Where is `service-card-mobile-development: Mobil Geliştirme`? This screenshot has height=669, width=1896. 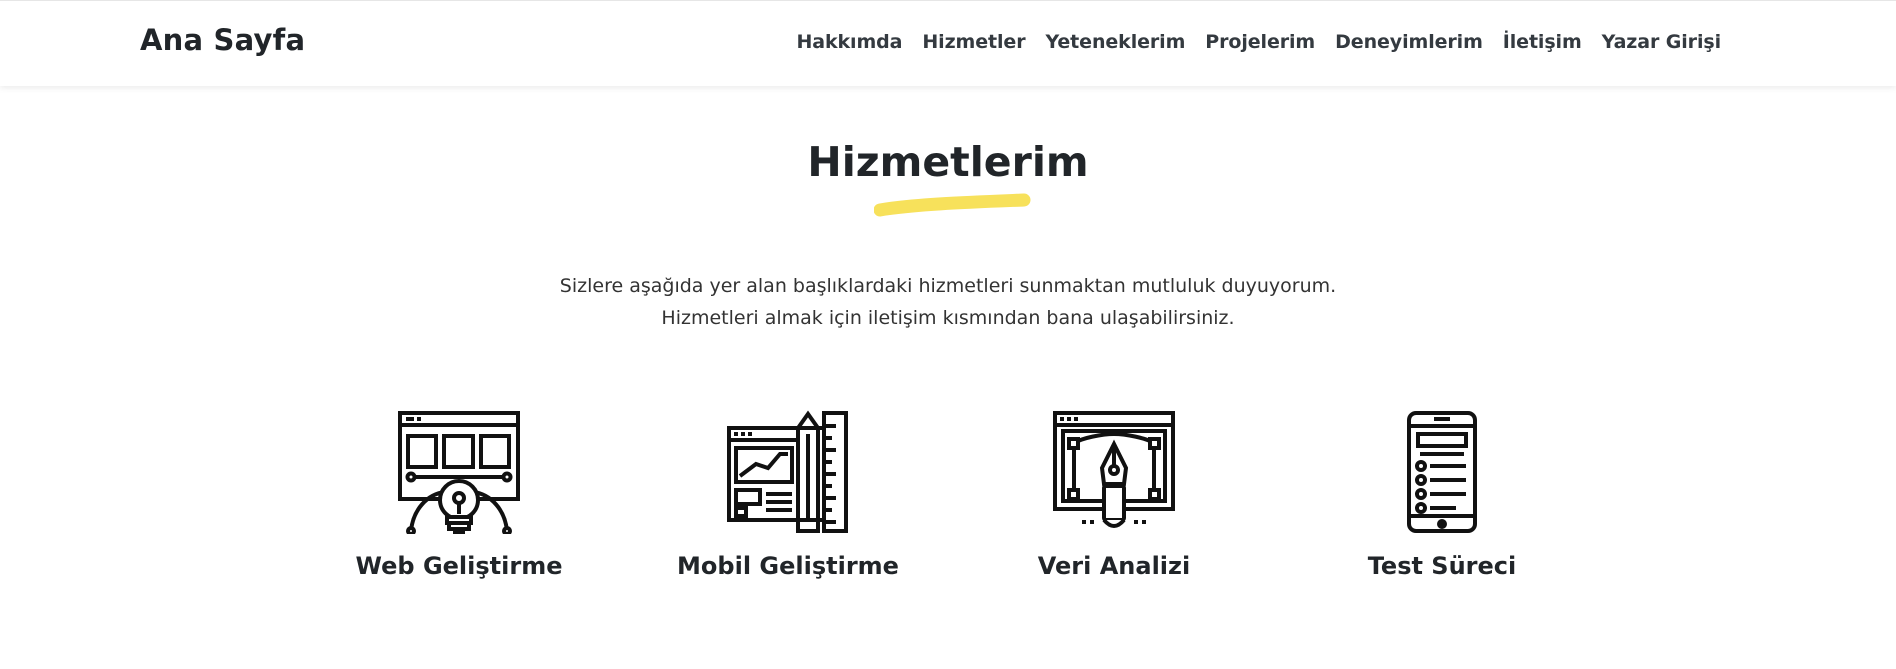
service-card-mobile-development: Mobil Geliştirme is located at coordinates (788, 495).